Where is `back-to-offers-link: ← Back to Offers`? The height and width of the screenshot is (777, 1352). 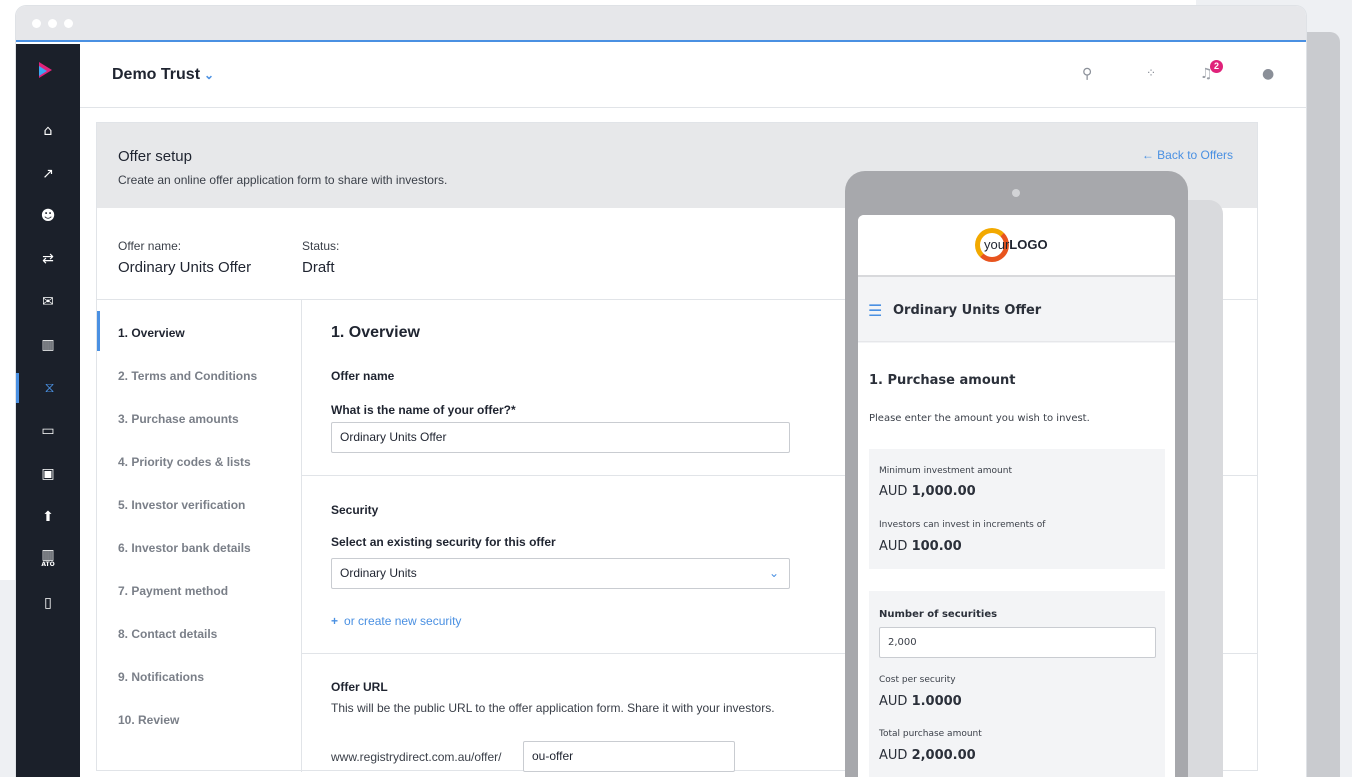
back-to-offers-link: ← Back to Offers is located at coordinates (1187, 155).